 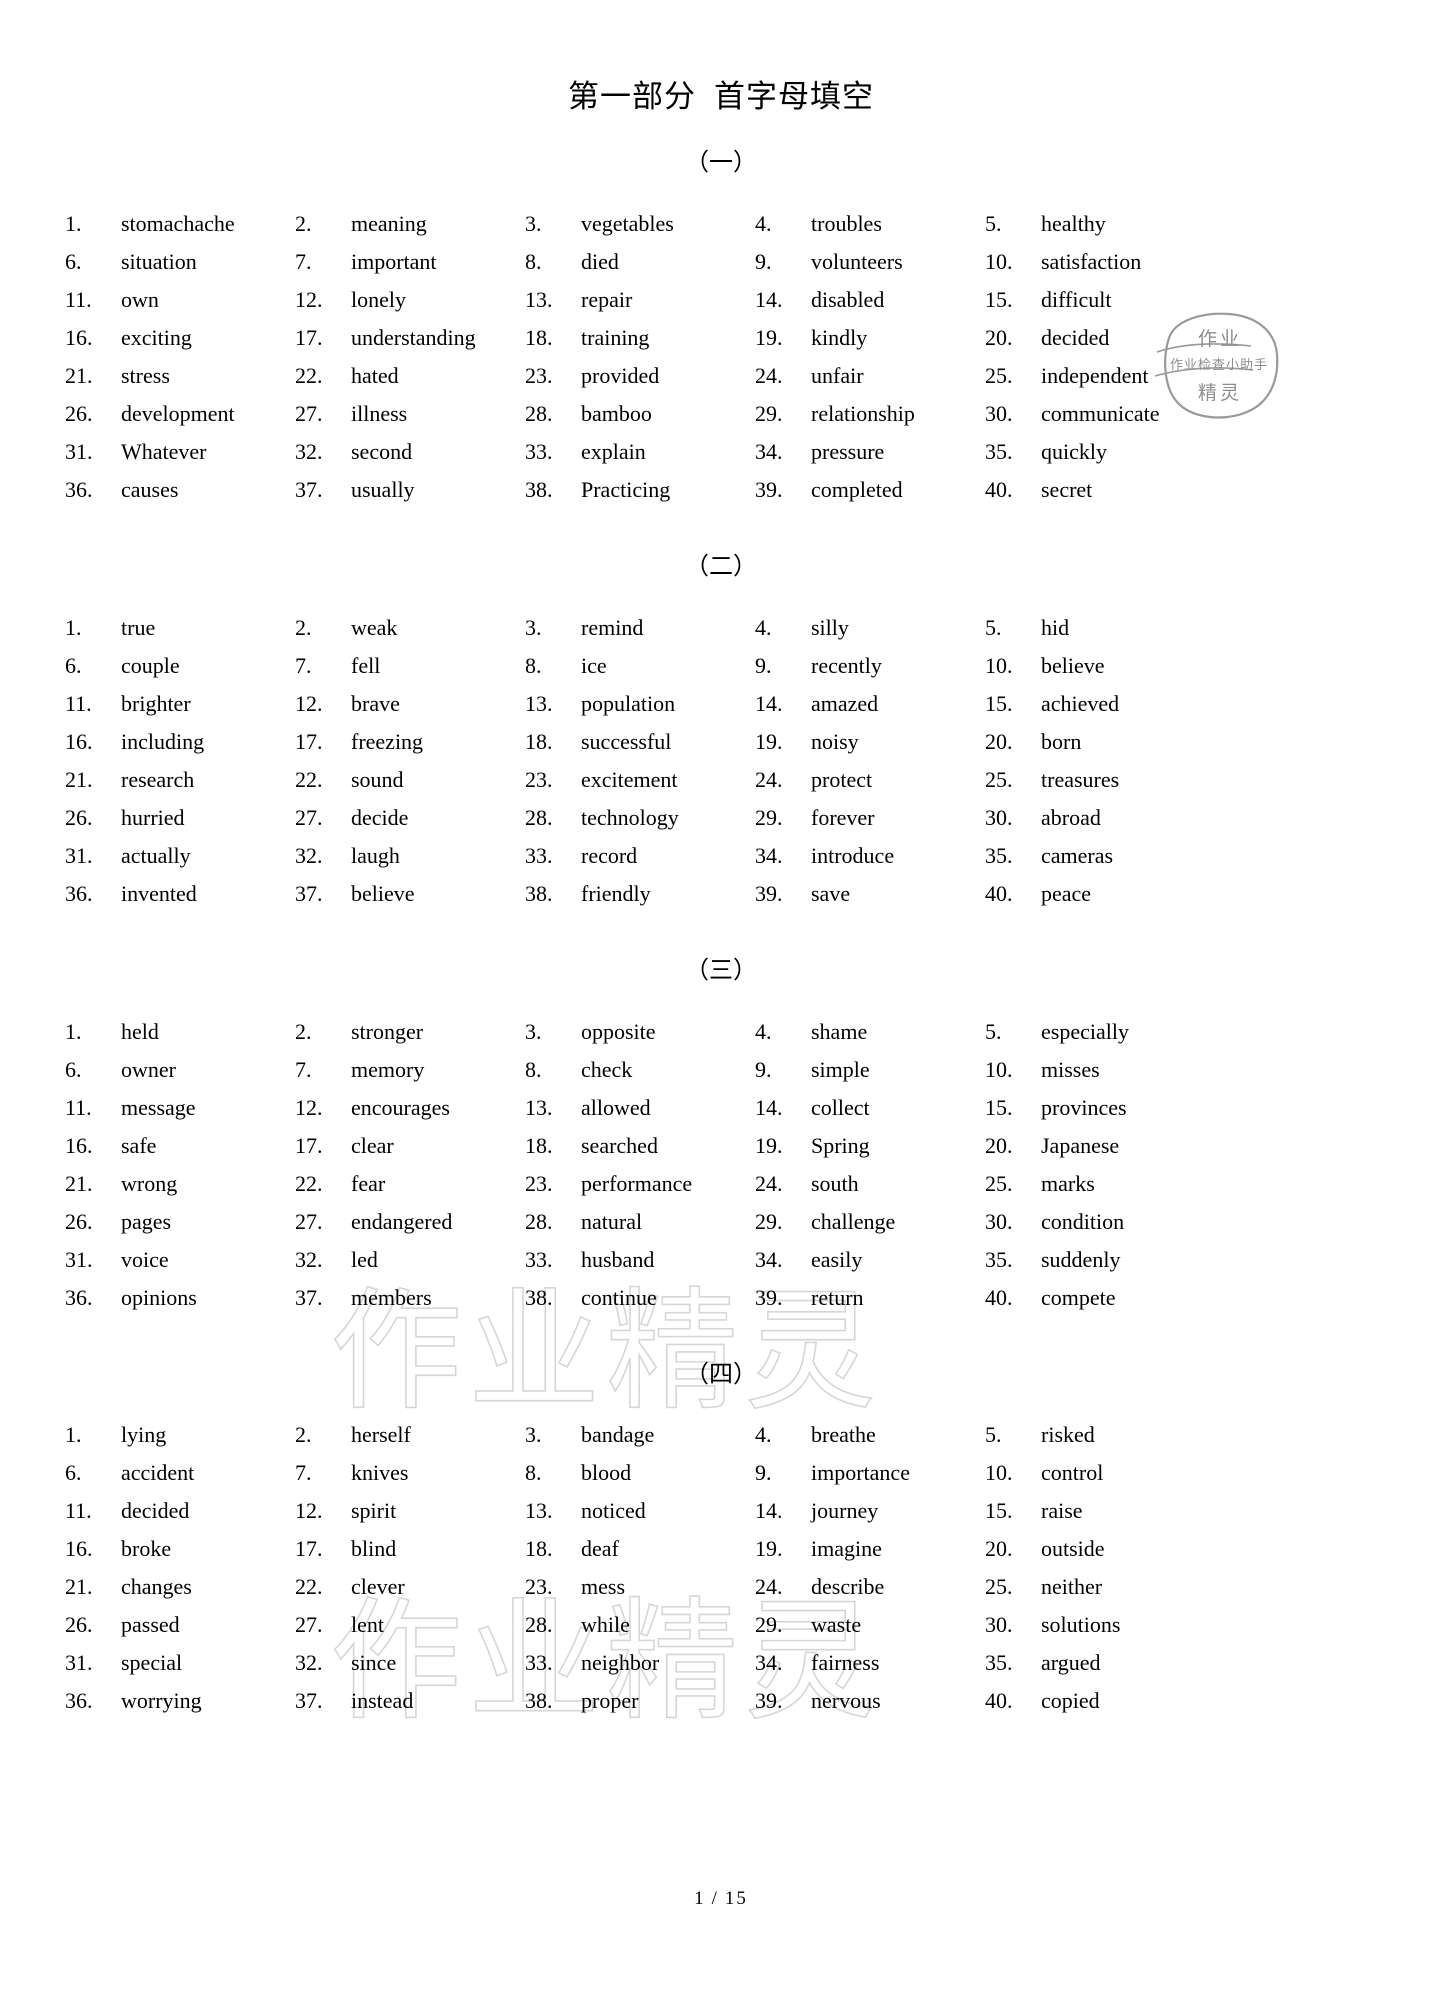 What do you see at coordinates (640, 742) in the screenshot?
I see `answer-item: 18. successful` at bounding box center [640, 742].